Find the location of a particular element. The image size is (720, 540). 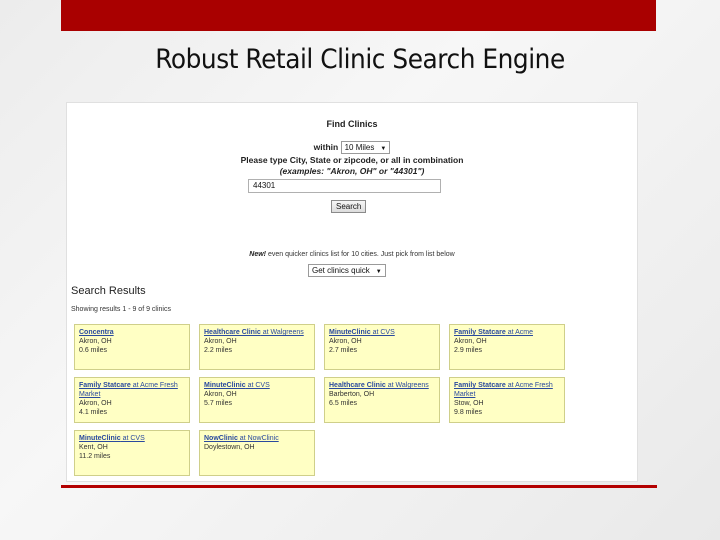

within-label: within is located at coordinates (326, 146).